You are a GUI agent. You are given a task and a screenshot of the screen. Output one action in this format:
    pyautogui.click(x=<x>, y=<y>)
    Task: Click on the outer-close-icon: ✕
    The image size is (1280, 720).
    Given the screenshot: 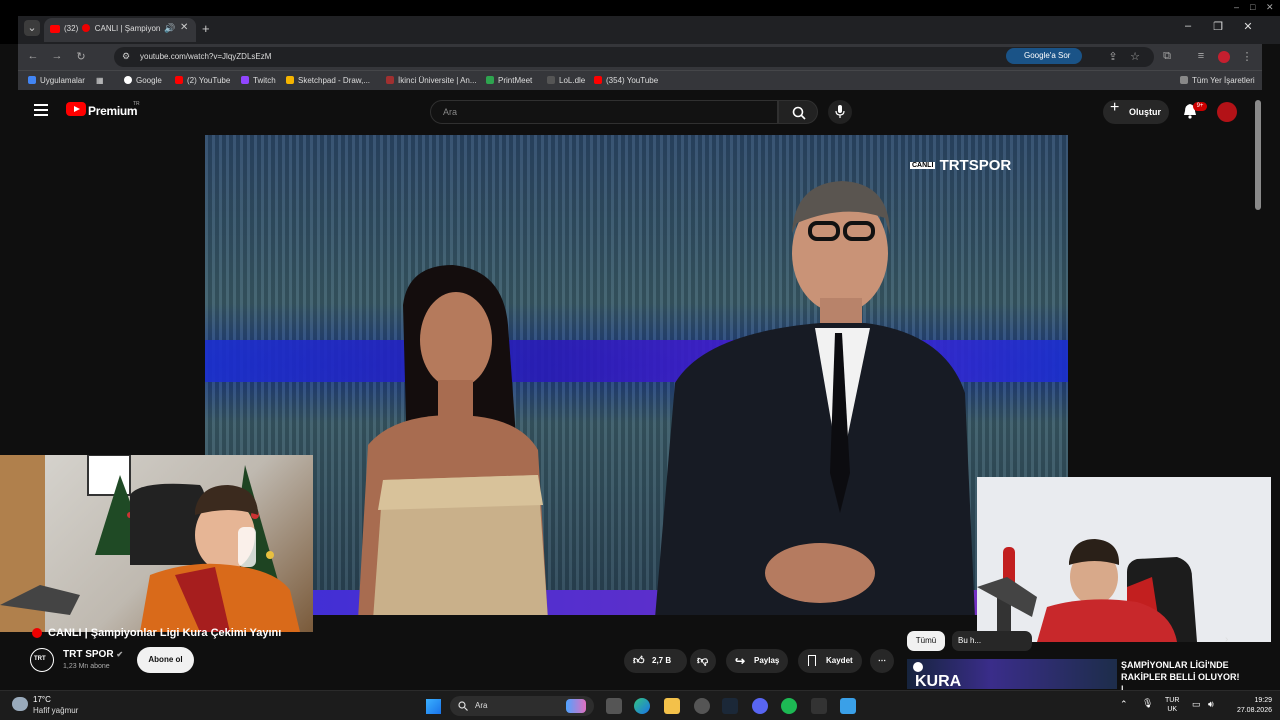 What is the action you would take?
    pyautogui.click(x=1270, y=7)
    